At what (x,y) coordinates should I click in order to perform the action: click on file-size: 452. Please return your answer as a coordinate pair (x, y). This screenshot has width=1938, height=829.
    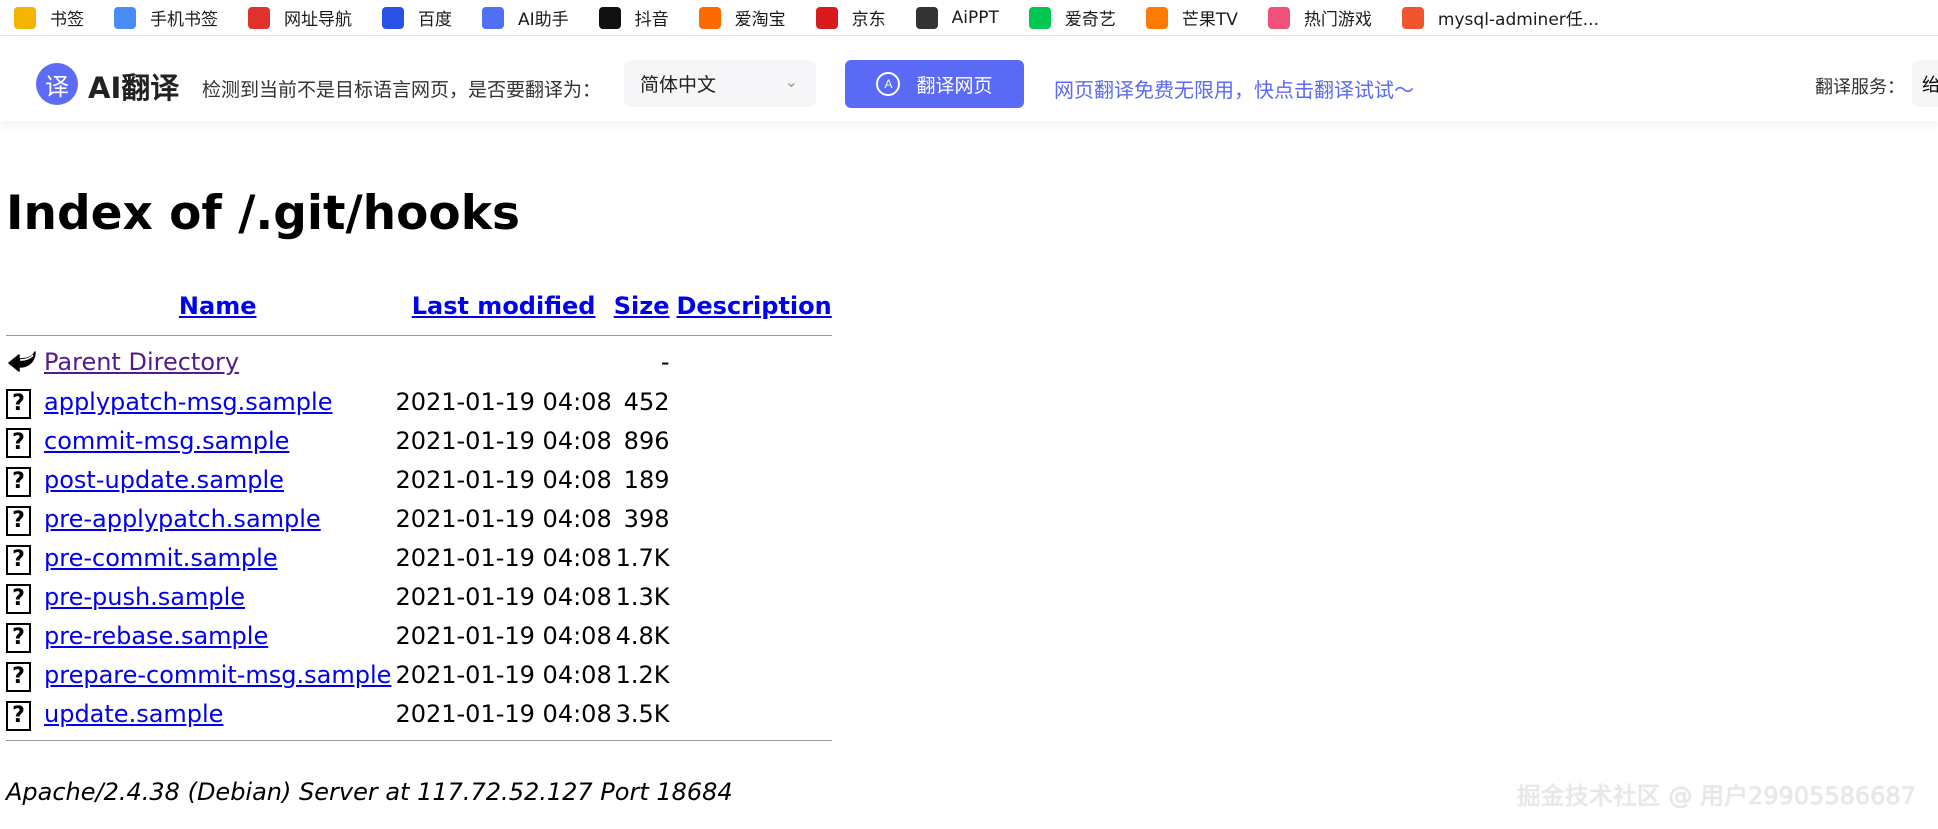
    Looking at the image, I should click on (646, 401).